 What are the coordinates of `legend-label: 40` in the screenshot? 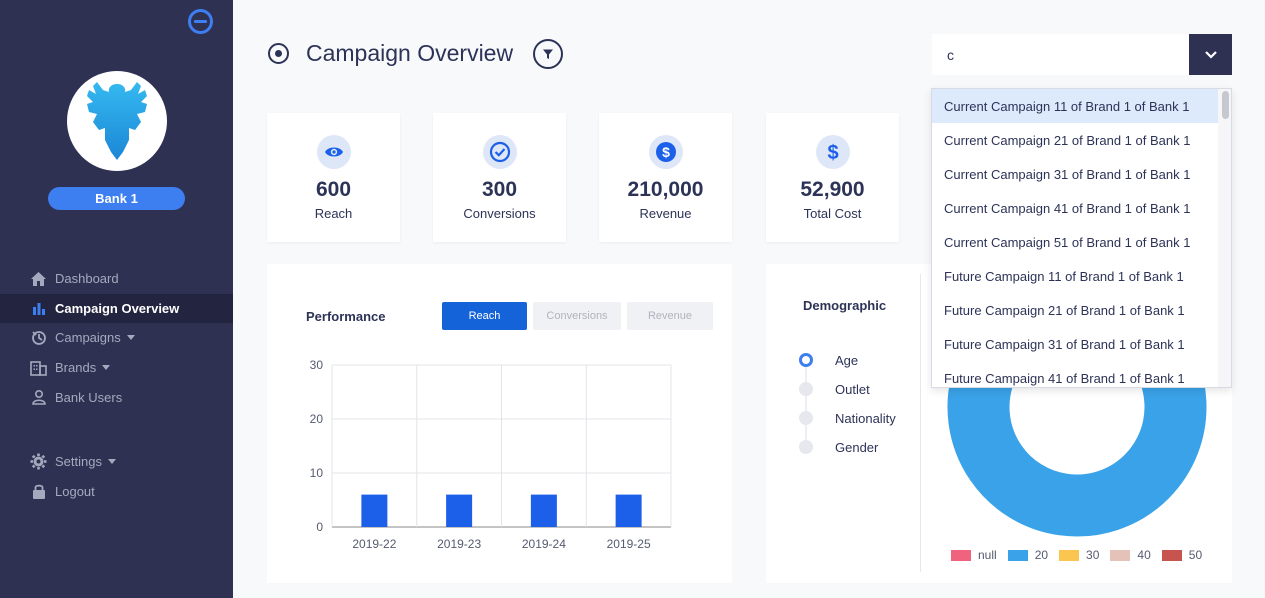 It's located at (1144, 555).